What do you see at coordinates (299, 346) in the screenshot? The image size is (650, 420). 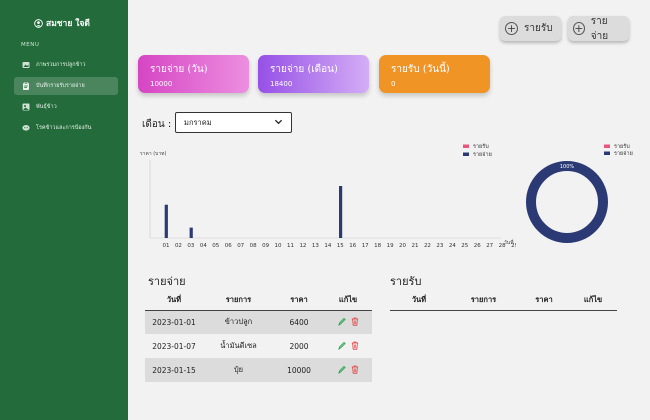 I see `cell-price: 2000` at bounding box center [299, 346].